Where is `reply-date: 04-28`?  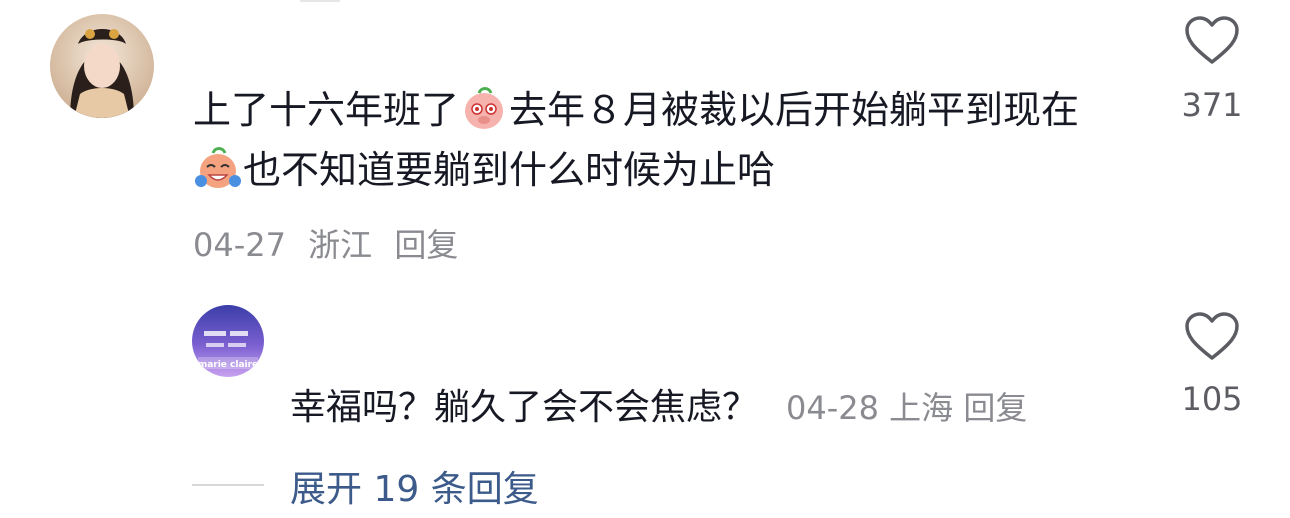
reply-date: 04-28 is located at coordinates (832, 408).